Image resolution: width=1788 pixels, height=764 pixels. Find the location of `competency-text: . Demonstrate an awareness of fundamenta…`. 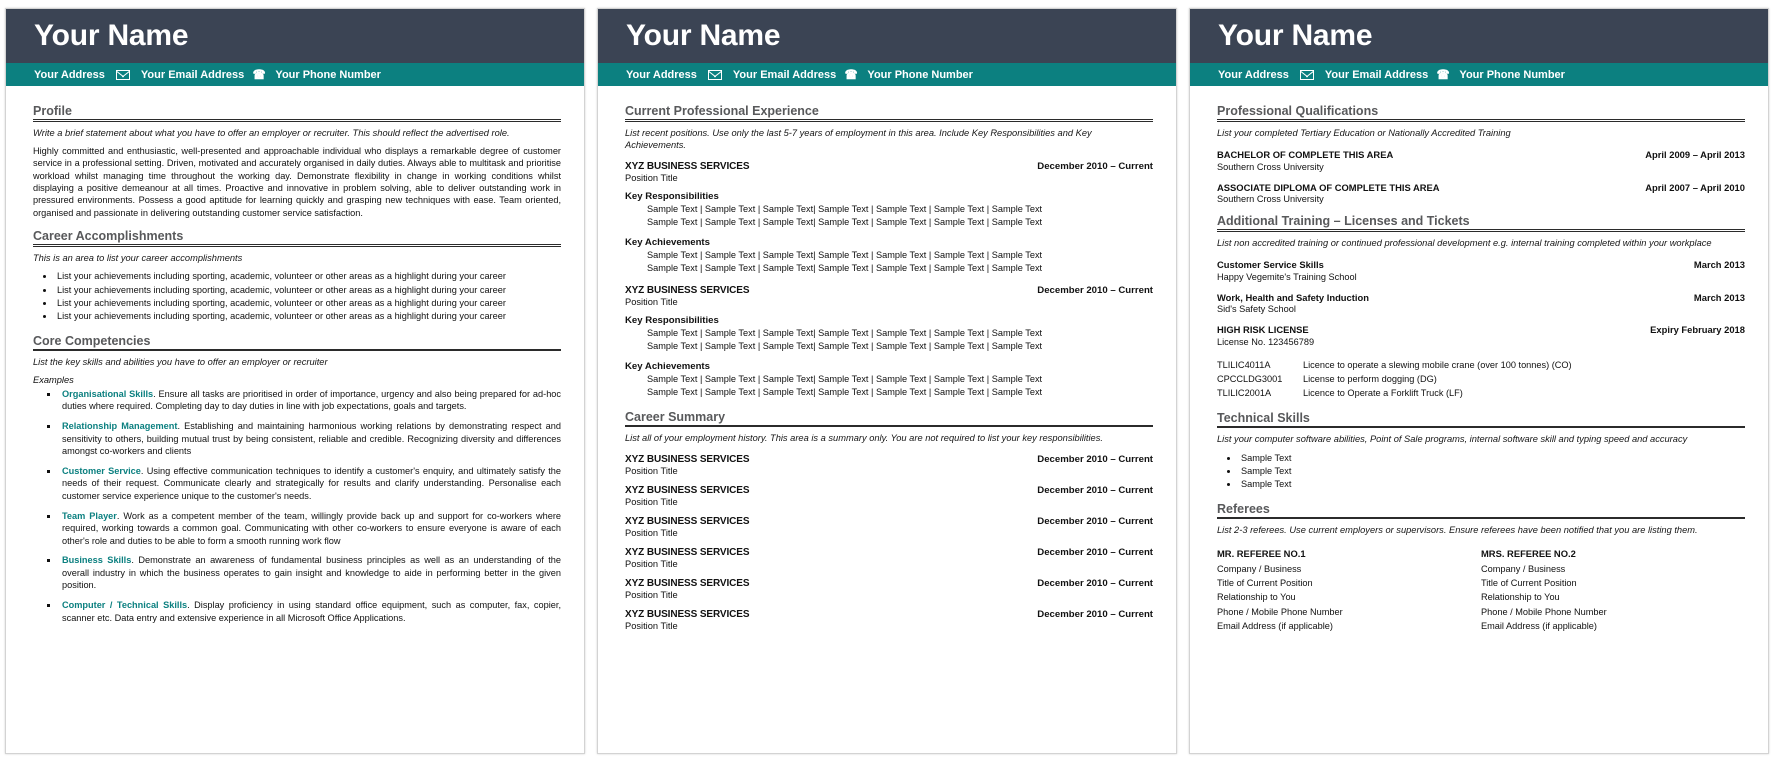

competency-text: . Demonstrate an awareness of fundamenta… is located at coordinates (311, 573).